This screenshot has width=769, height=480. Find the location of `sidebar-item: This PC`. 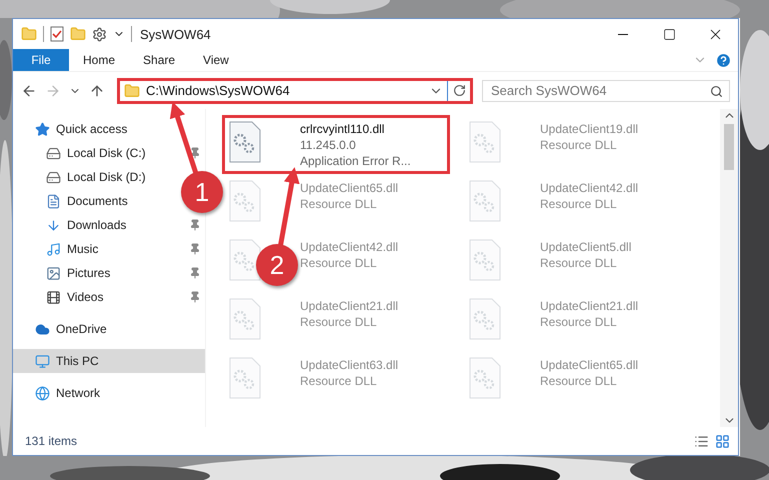

sidebar-item: This PC is located at coordinates (109, 361).